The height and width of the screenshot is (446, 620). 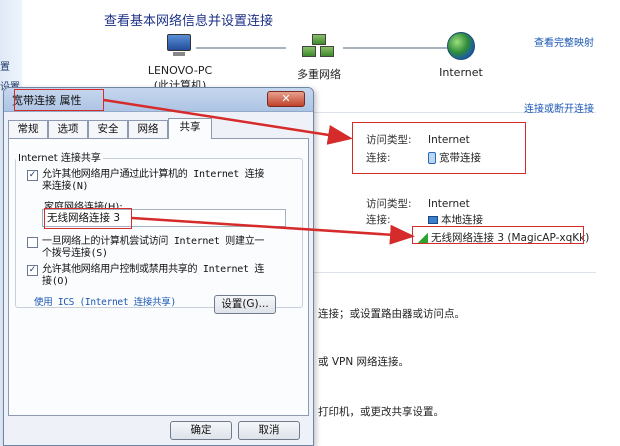 What do you see at coordinates (559, 107) in the screenshot?
I see `connect-or-disconnect-link: 连接或断开连接` at bounding box center [559, 107].